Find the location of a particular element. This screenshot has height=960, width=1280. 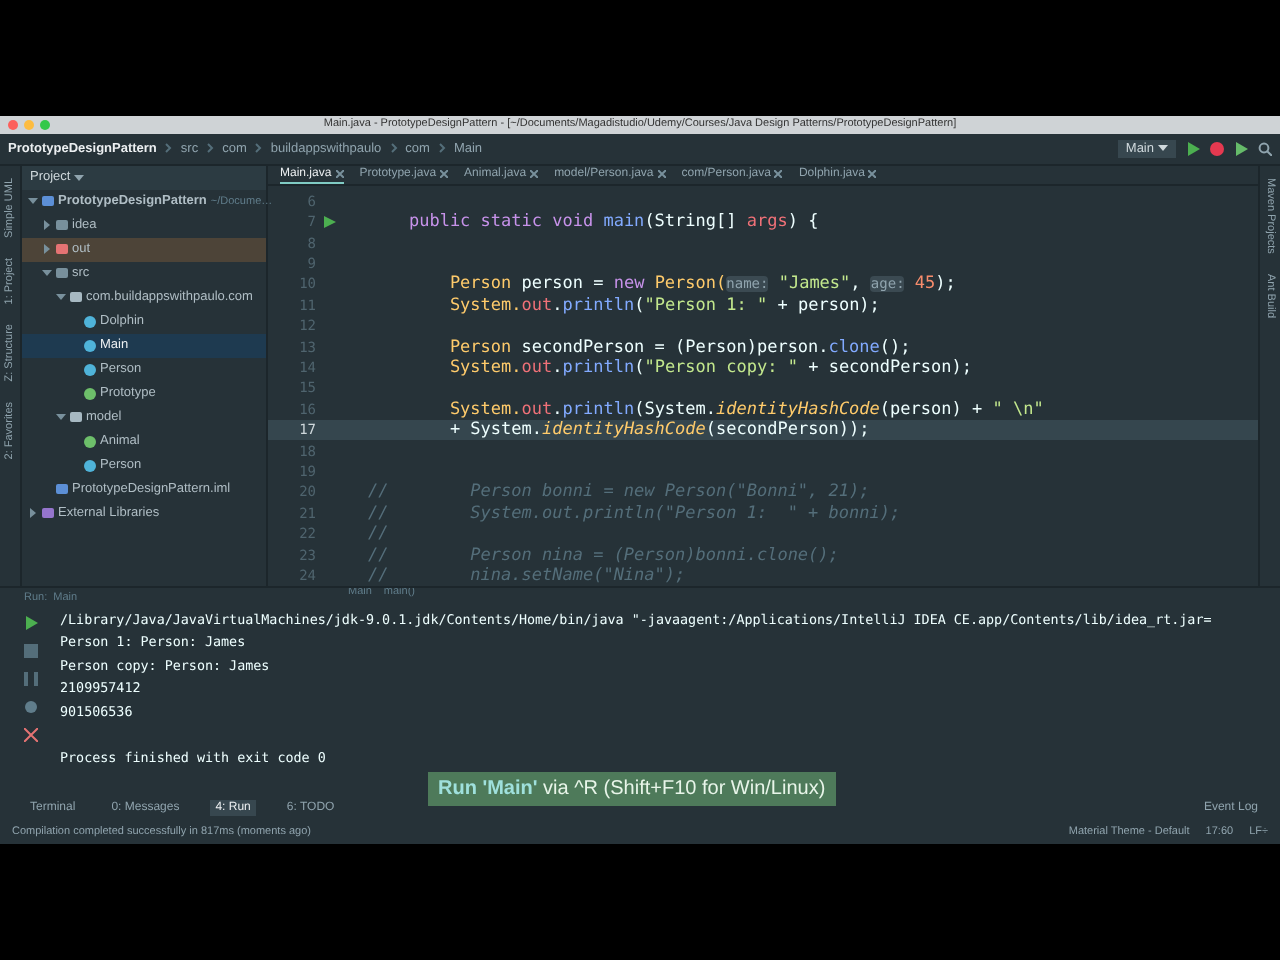

rerun-icon is located at coordinates (30, 622).